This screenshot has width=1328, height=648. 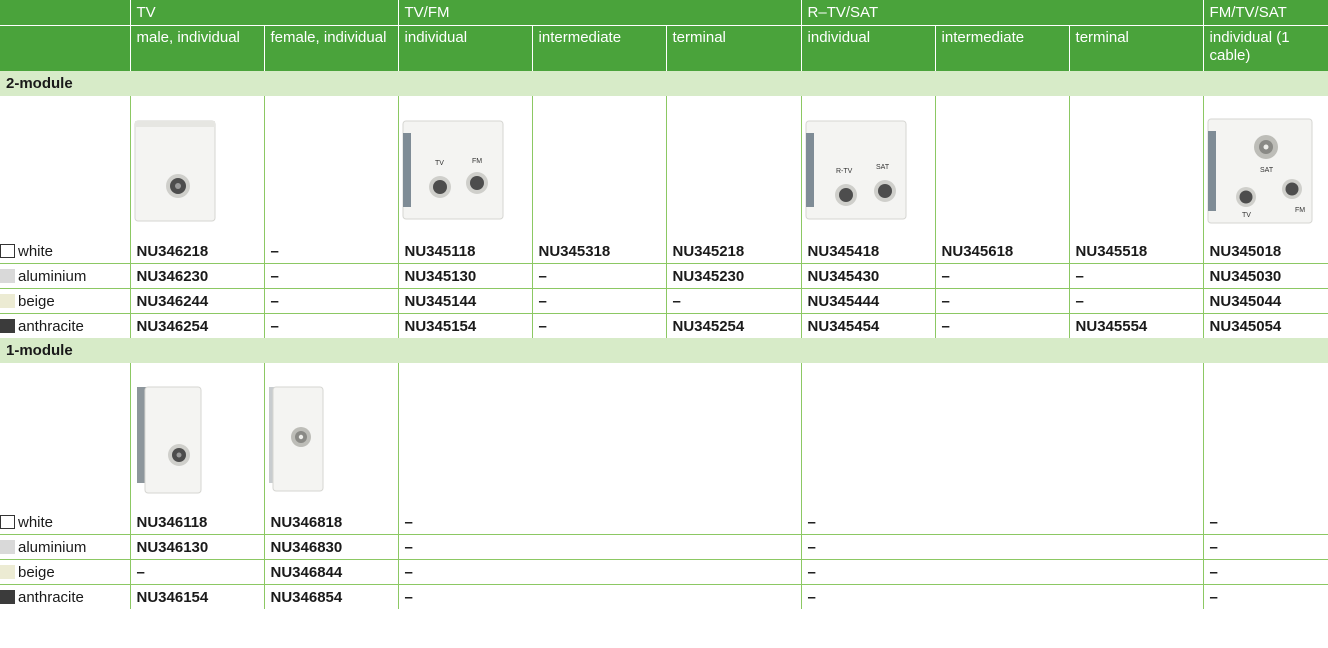 I want to click on image-cell-rtvsat-terminal, so click(x=1136, y=167).